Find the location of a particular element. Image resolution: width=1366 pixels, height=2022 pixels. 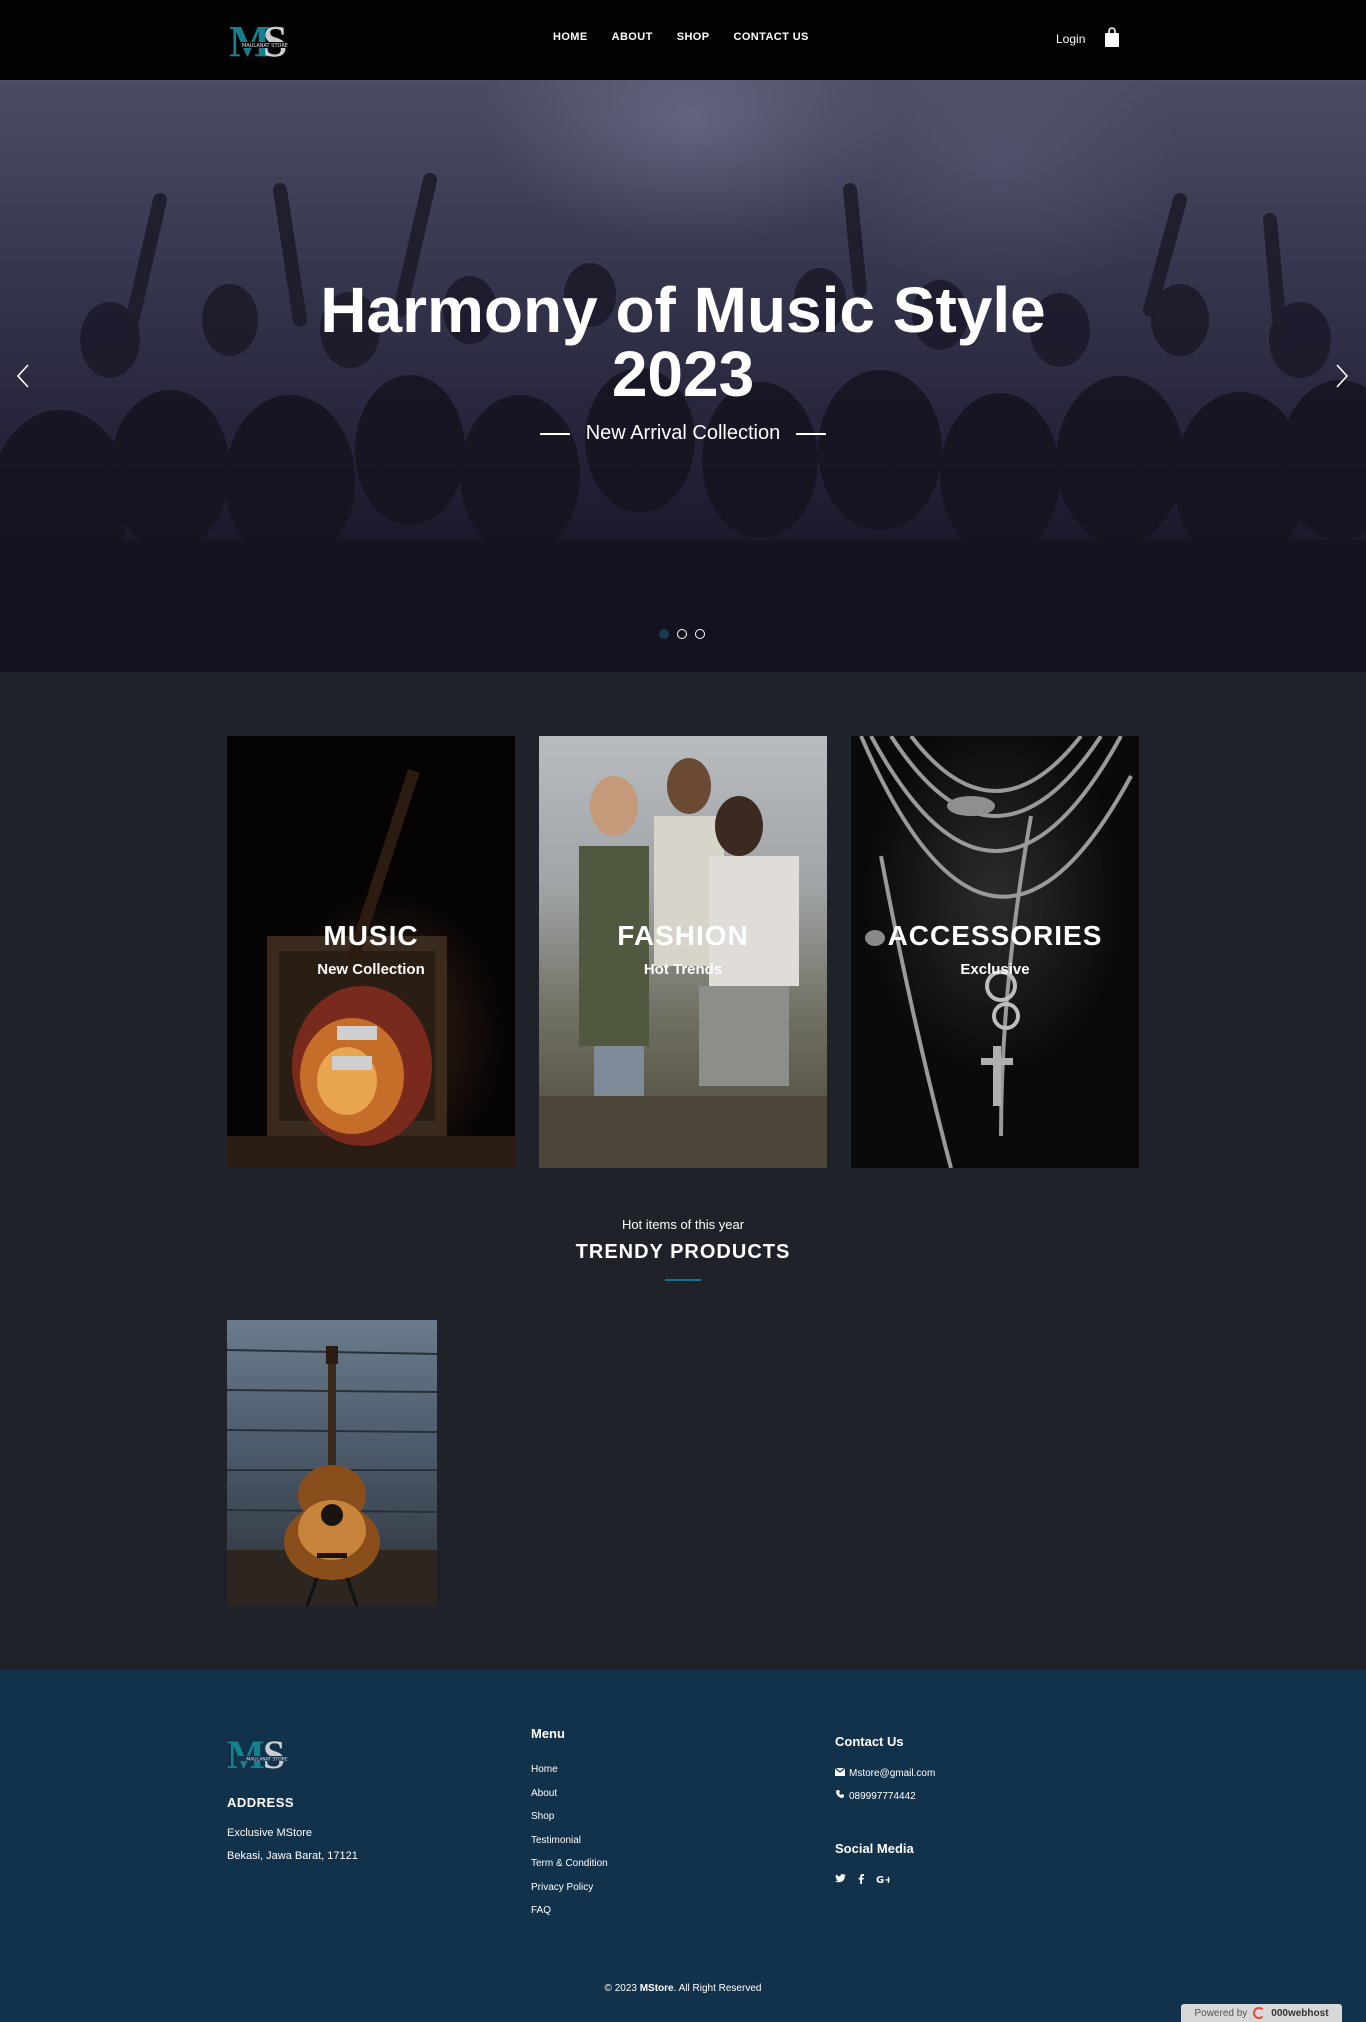

copyright-prefix: © 2023 is located at coordinates (622, 1988).